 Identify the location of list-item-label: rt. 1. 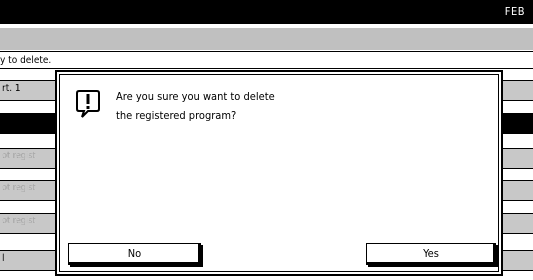
(11, 88).